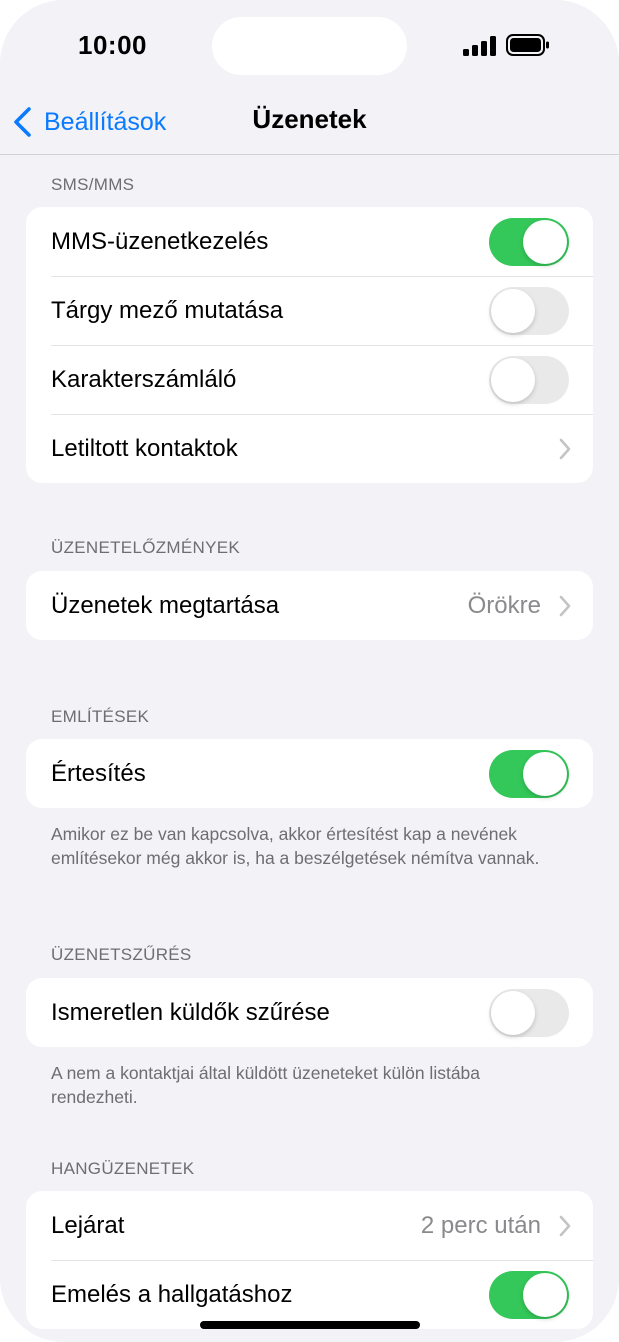 The width and height of the screenshot is (619, 1342). Describe the element at coordinates (144, 379) in the screenshot. I see `row-label: Karakterszámláló` at that location.